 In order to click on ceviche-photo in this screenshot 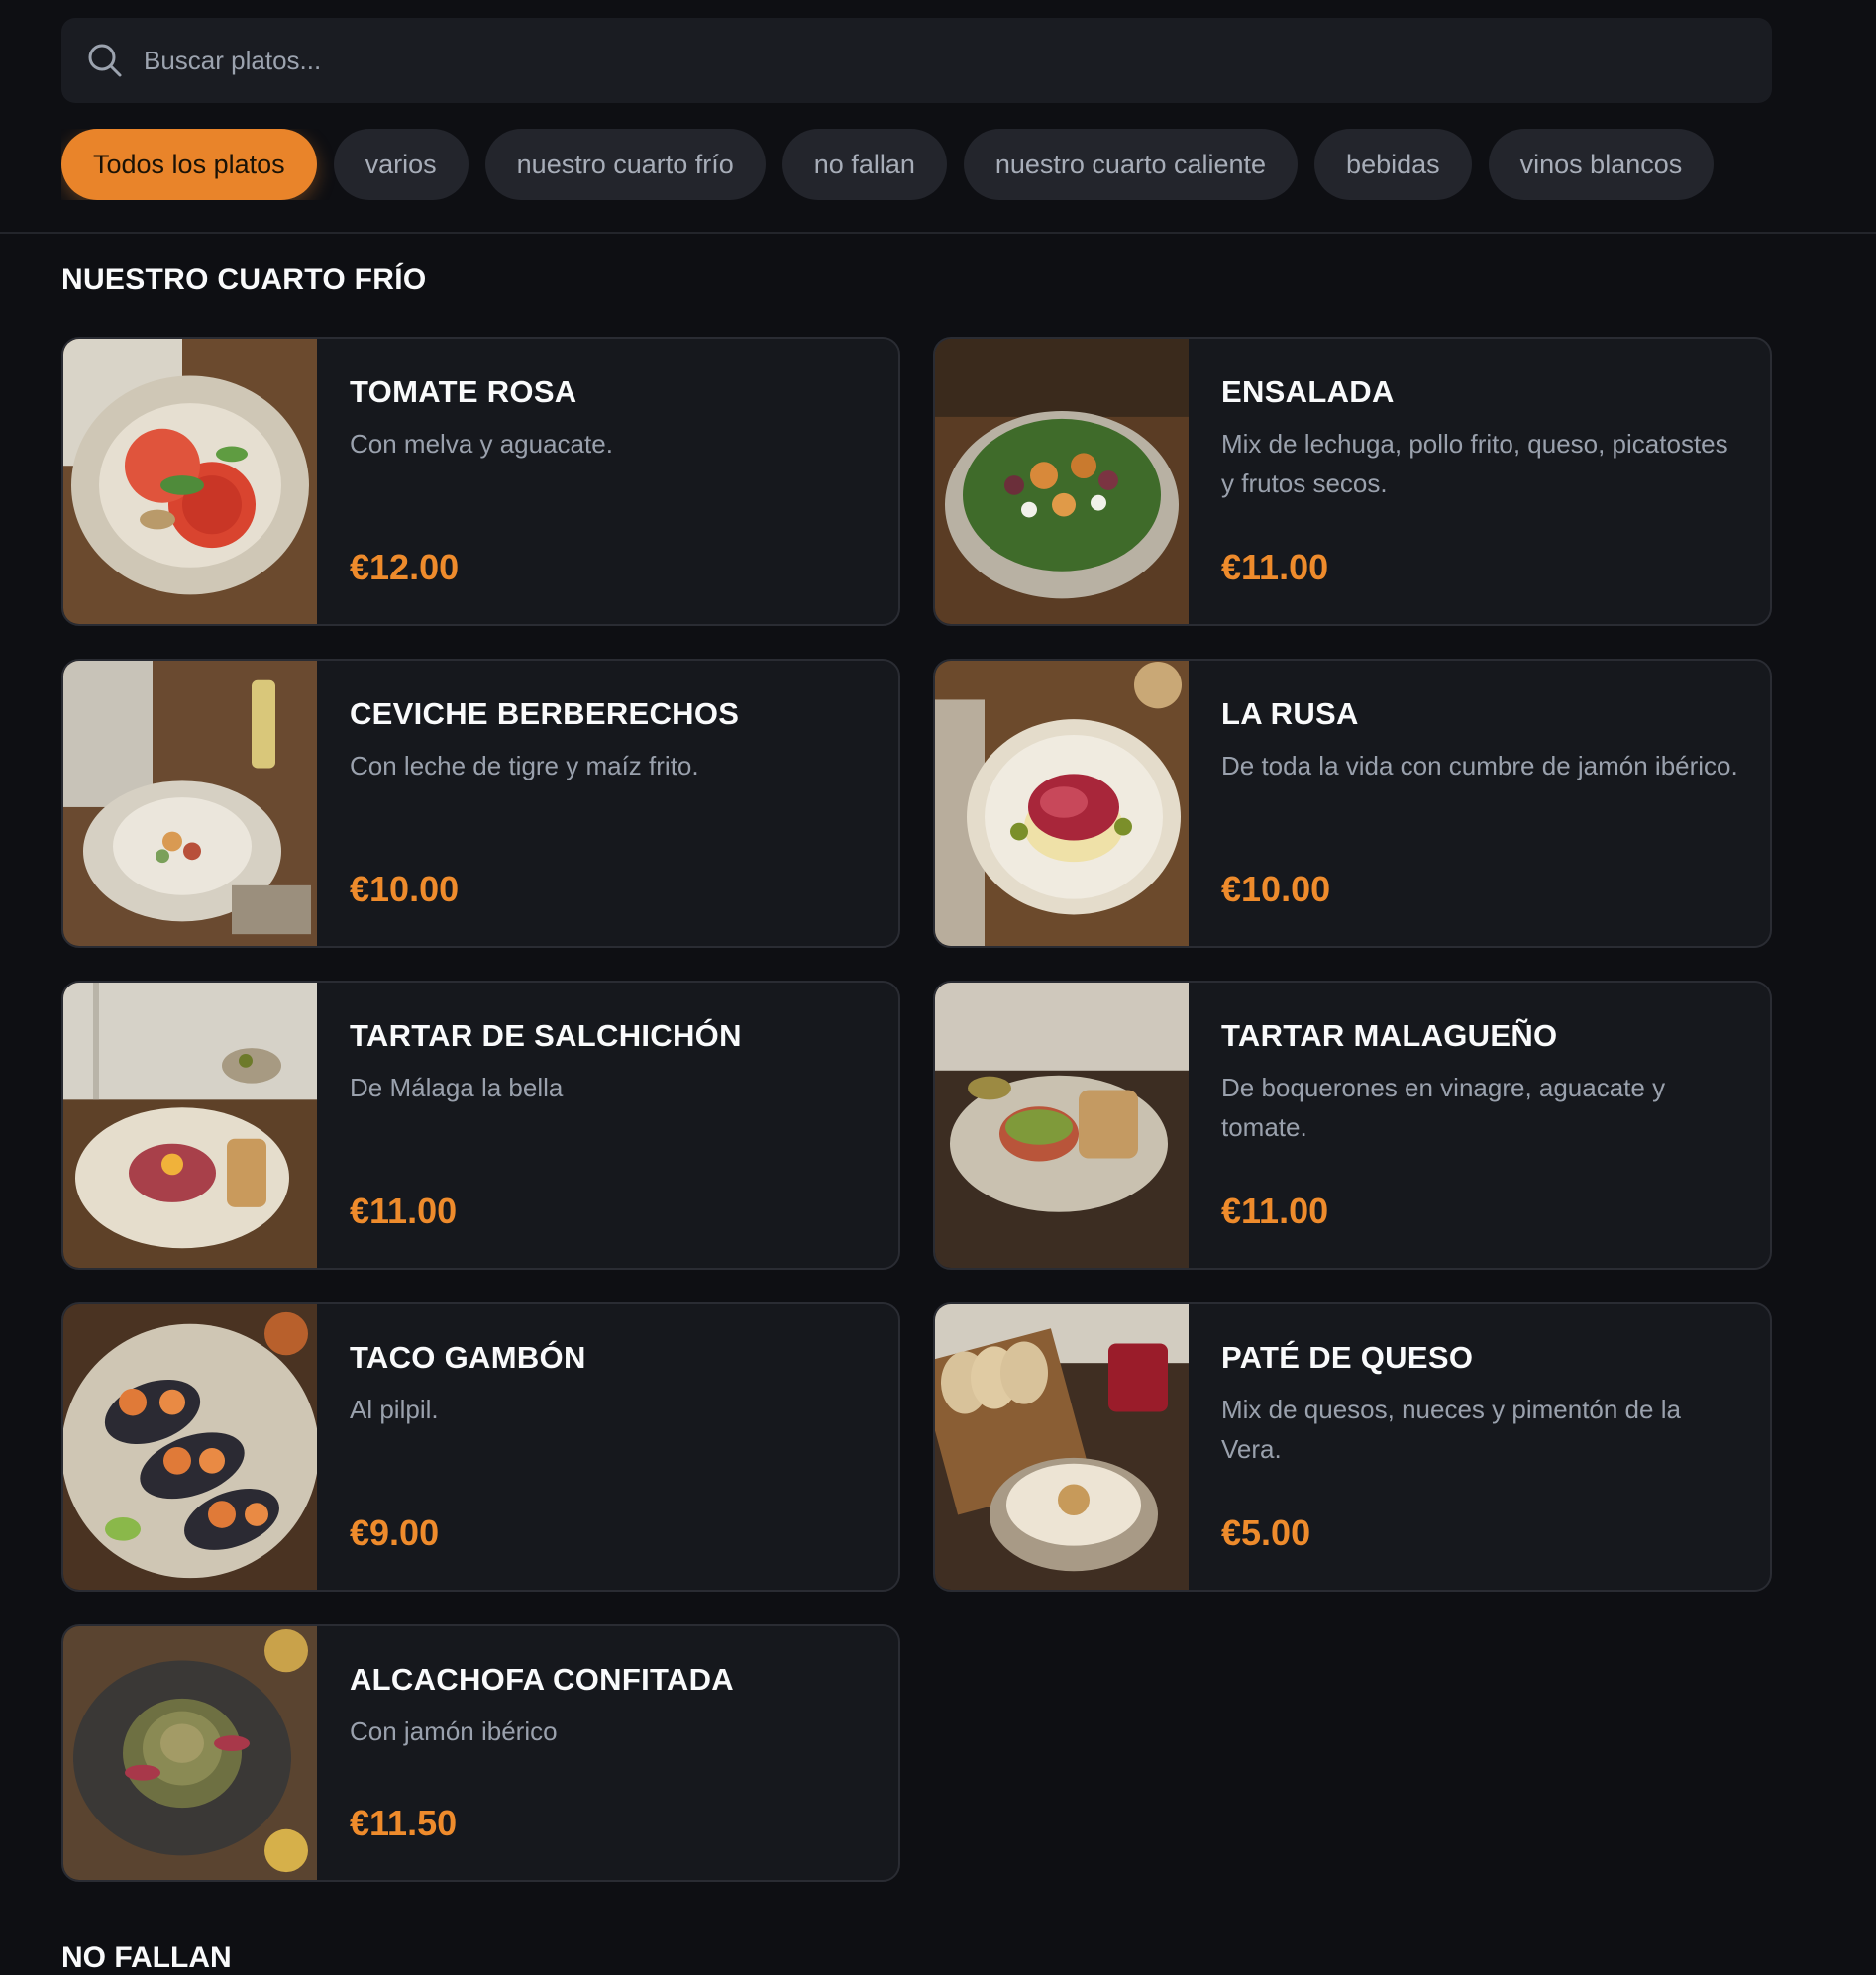, I will do `click(190, 804)`.